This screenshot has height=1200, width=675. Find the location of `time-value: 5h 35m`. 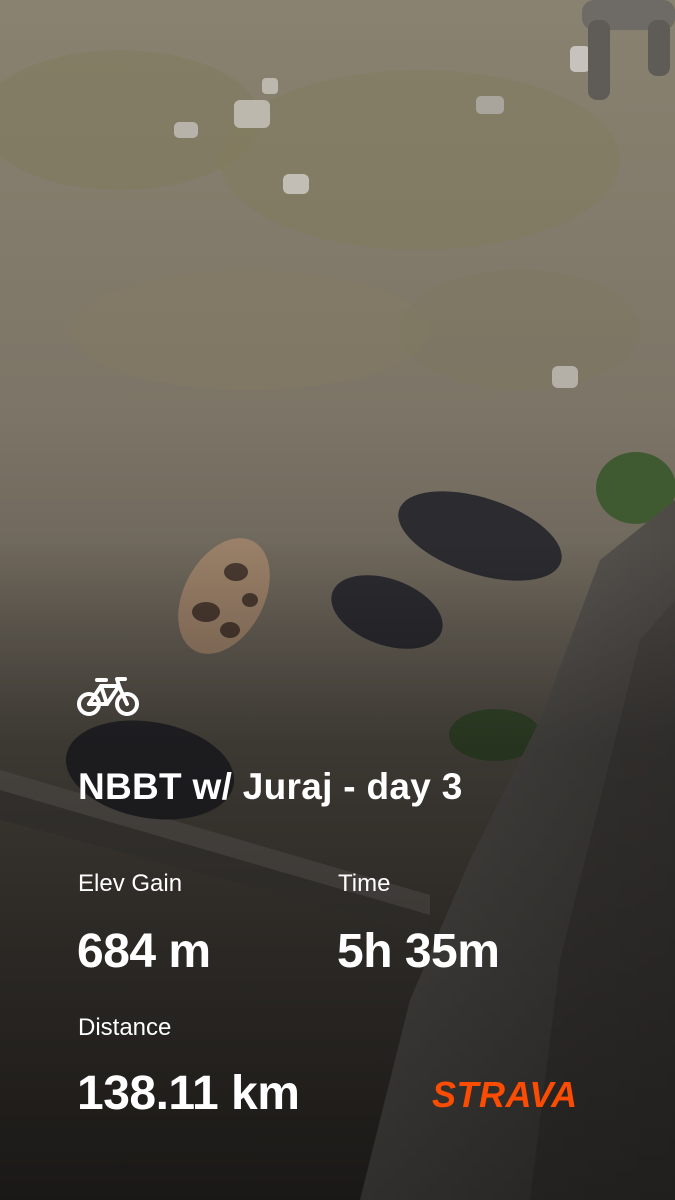

time-value: 5h 35m is located at coordinates (418, 951).